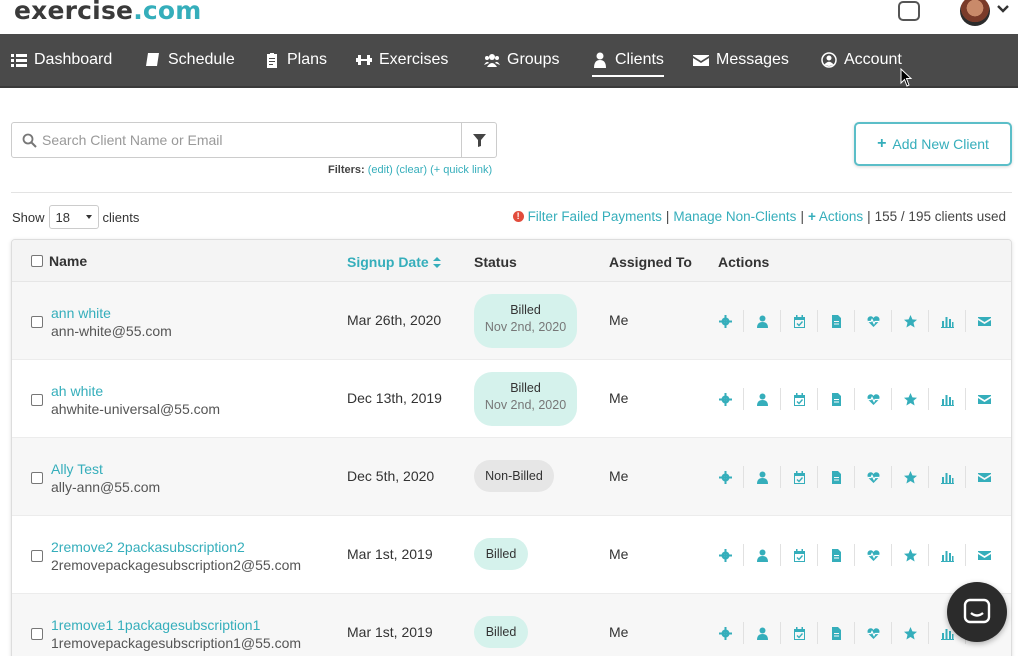 Image resolution: width=1018 pixels, height=656 pixels. Describe the element at coordinates (744, 262) in the screenshot. I see `col-actions: Actions` at that location.